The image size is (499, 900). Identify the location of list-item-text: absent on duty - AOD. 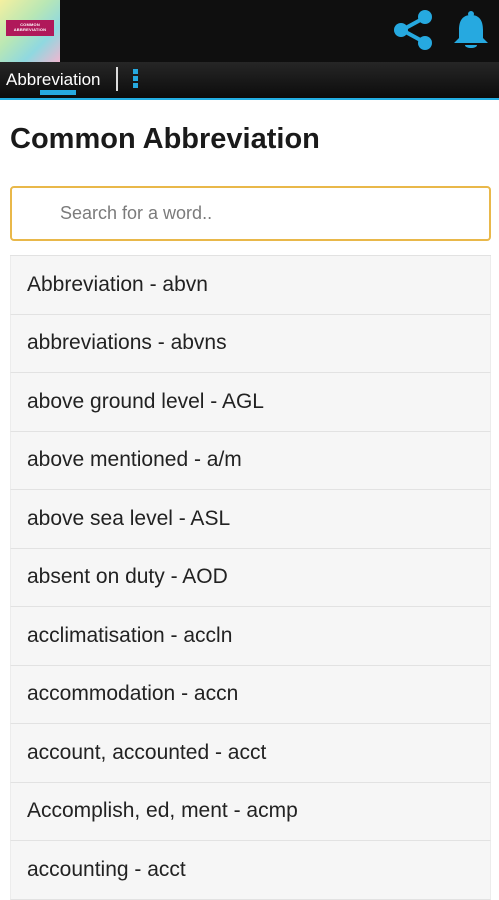
(127, 577).